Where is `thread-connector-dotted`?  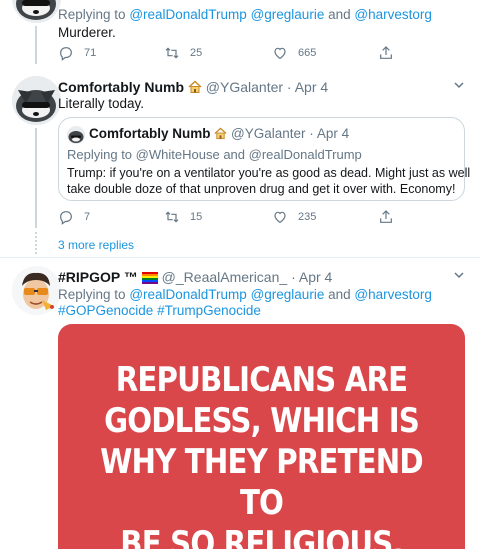 thread-connector-dotted is located at coordinates (36, 243).